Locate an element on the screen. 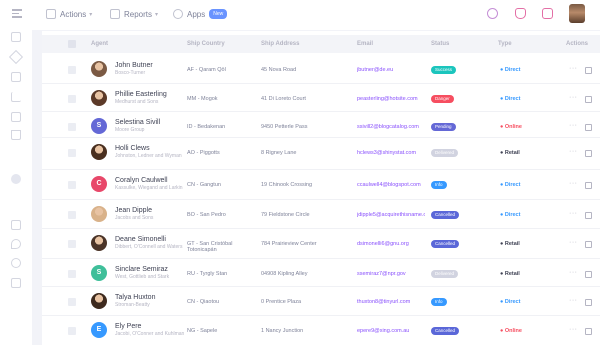  type-text: Retail is located at coordinates (512, 153).